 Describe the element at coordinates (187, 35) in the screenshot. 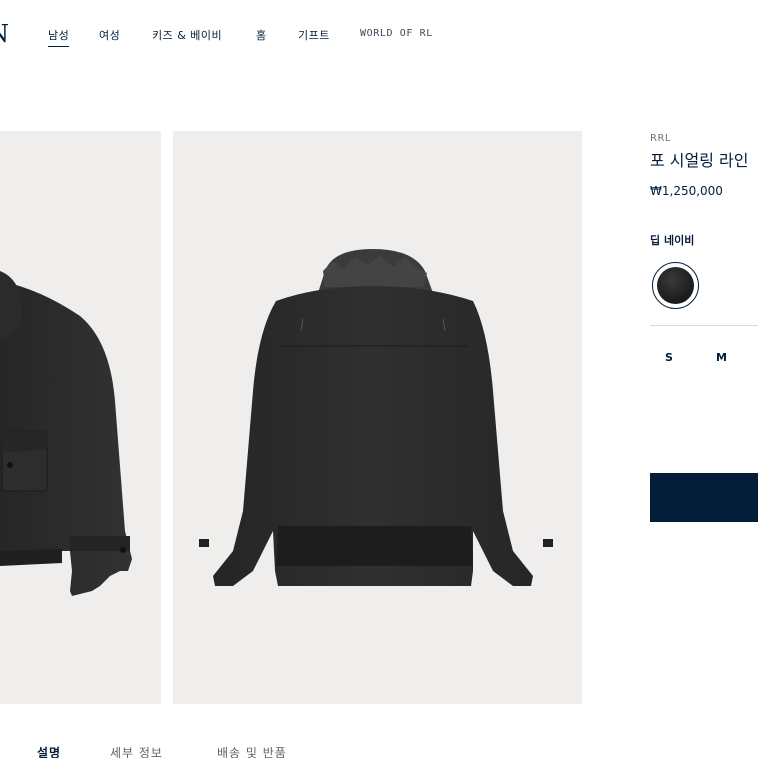

I see `nav-item-kids-baby: 키즈 & 베이비` at that location.